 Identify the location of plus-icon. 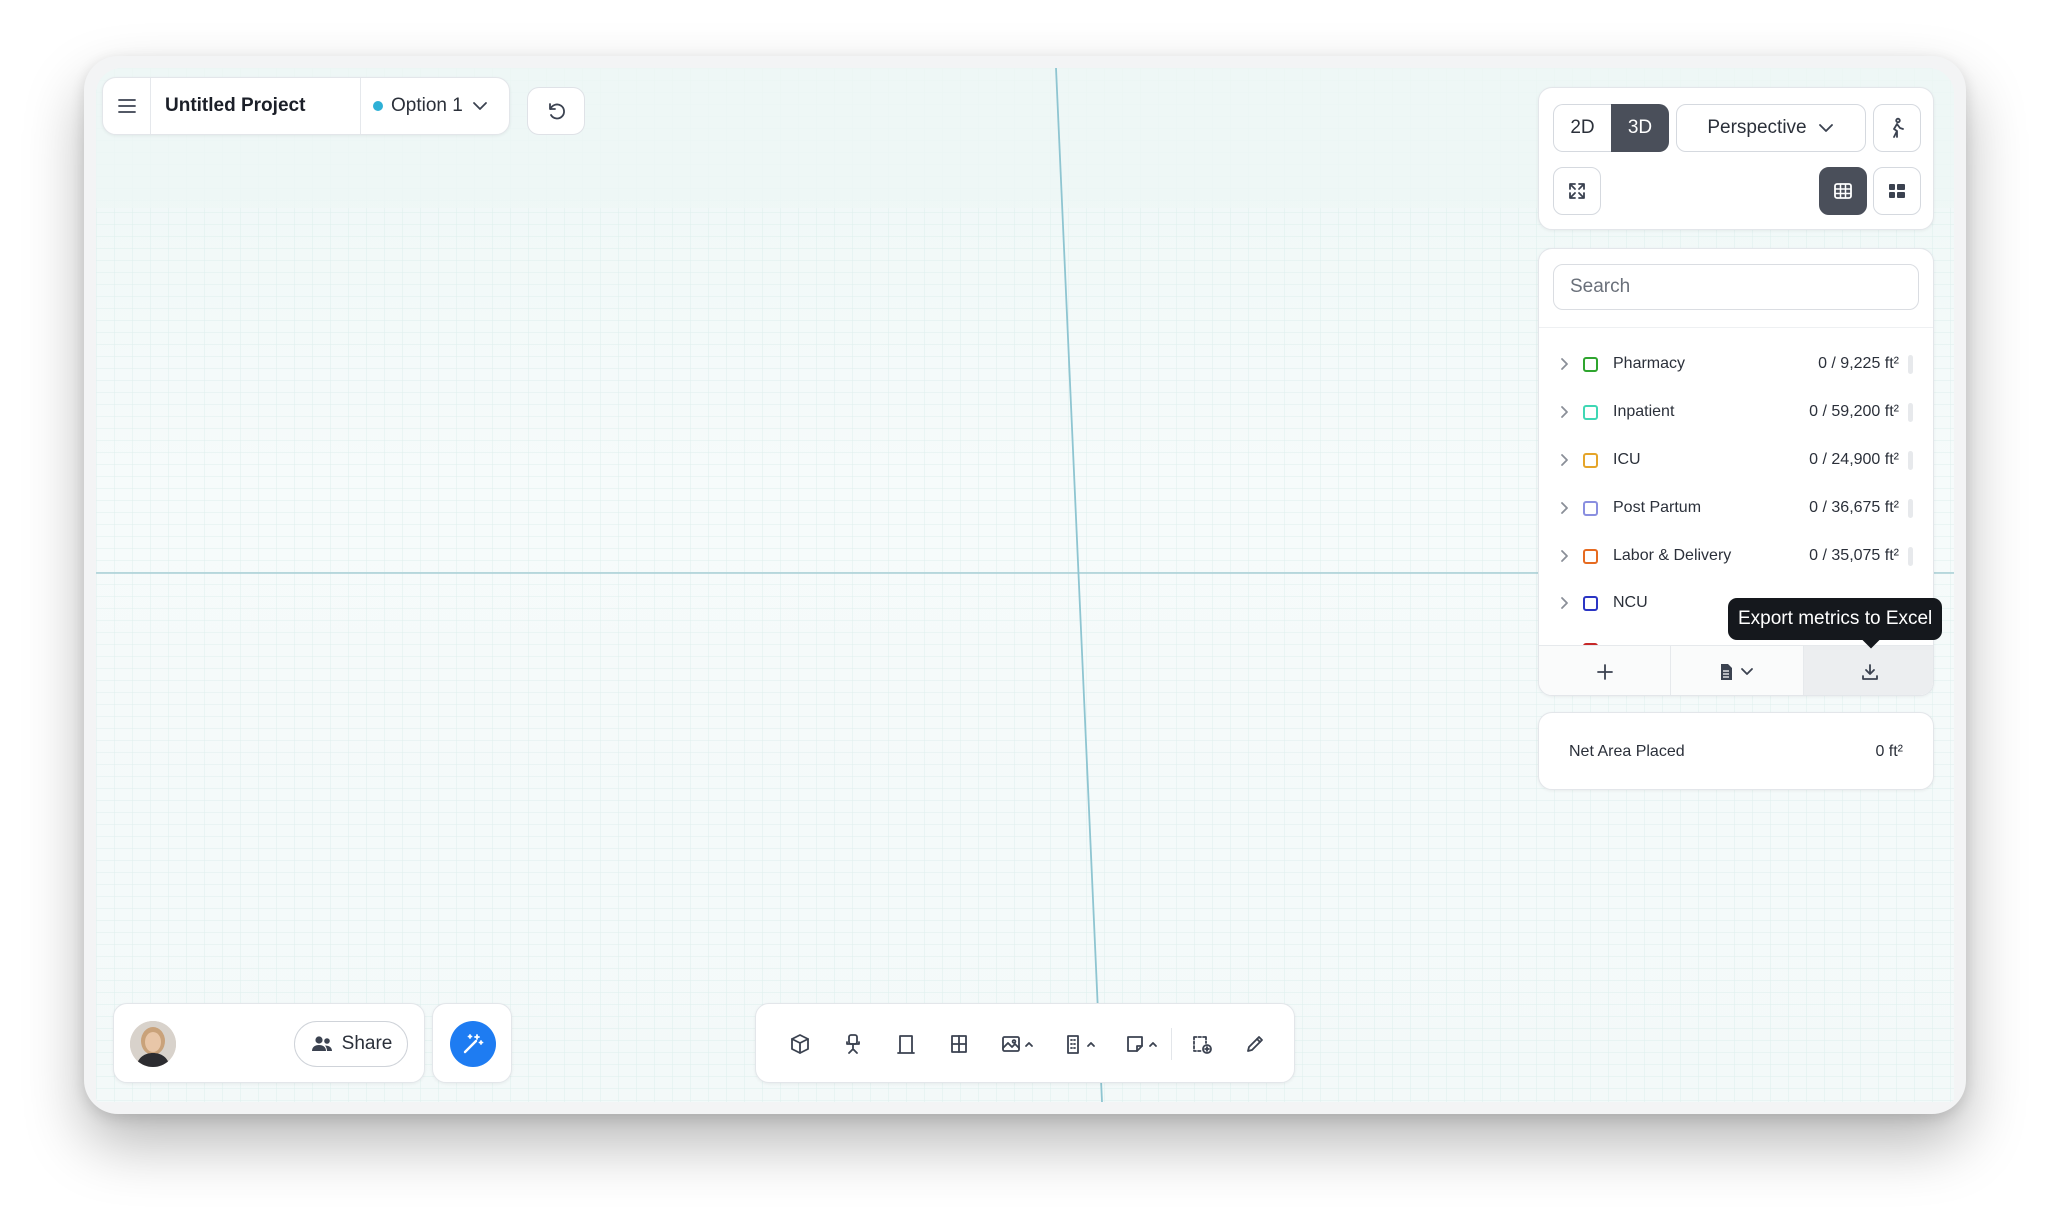
(1604, 672).